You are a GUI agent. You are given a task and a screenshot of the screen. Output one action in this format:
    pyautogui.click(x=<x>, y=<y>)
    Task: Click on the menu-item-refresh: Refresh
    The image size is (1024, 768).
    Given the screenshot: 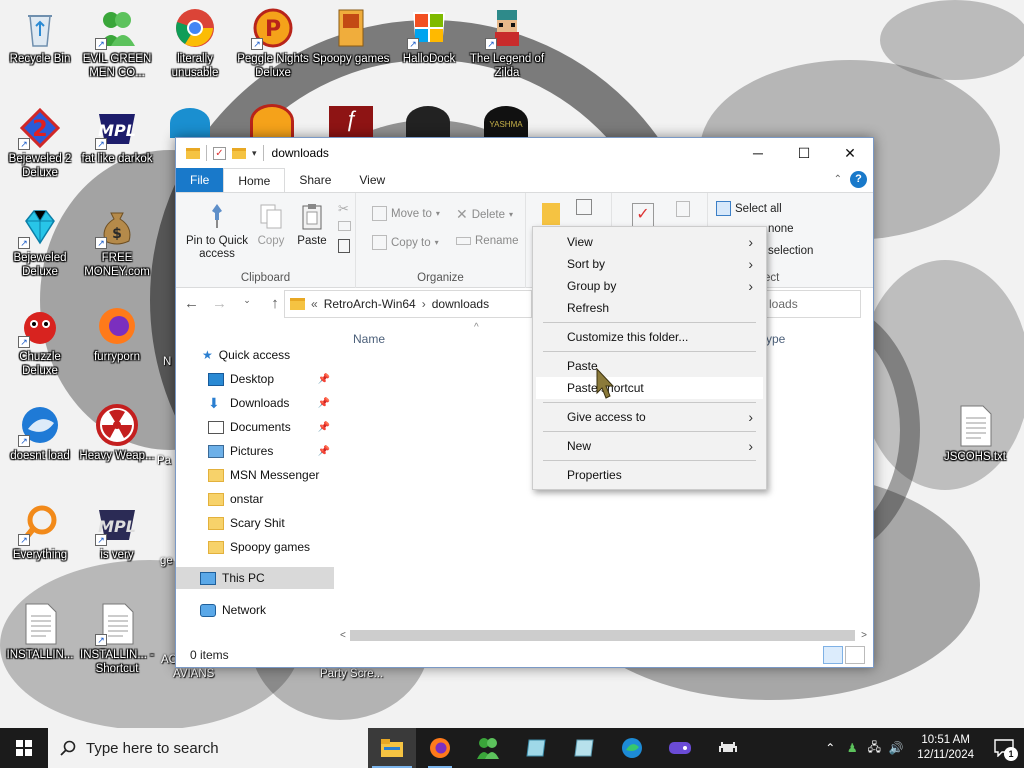 What is the action you would take?
    pyautogui.click(x=649, y=308)
    